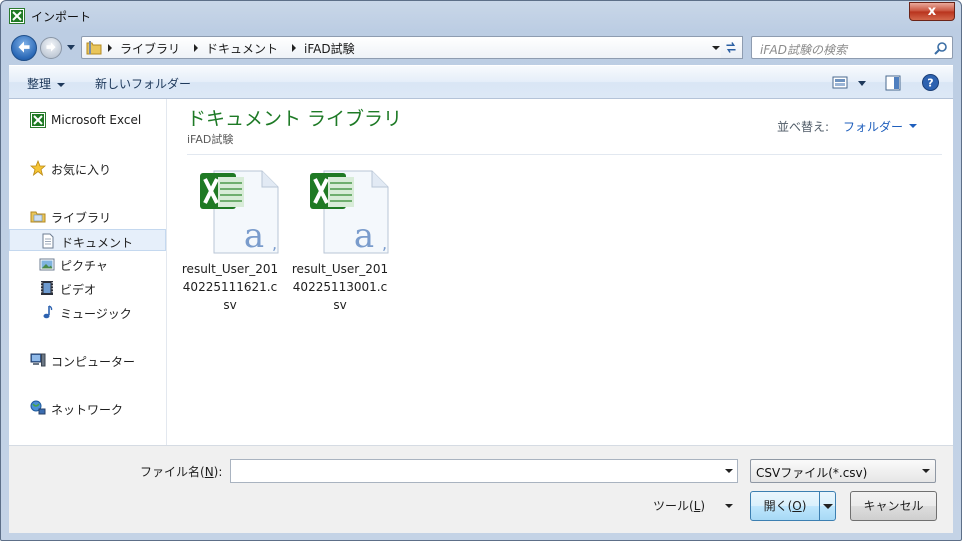 This screenshot has height=541, width=962. I want to click on divider, so click(564, 154).